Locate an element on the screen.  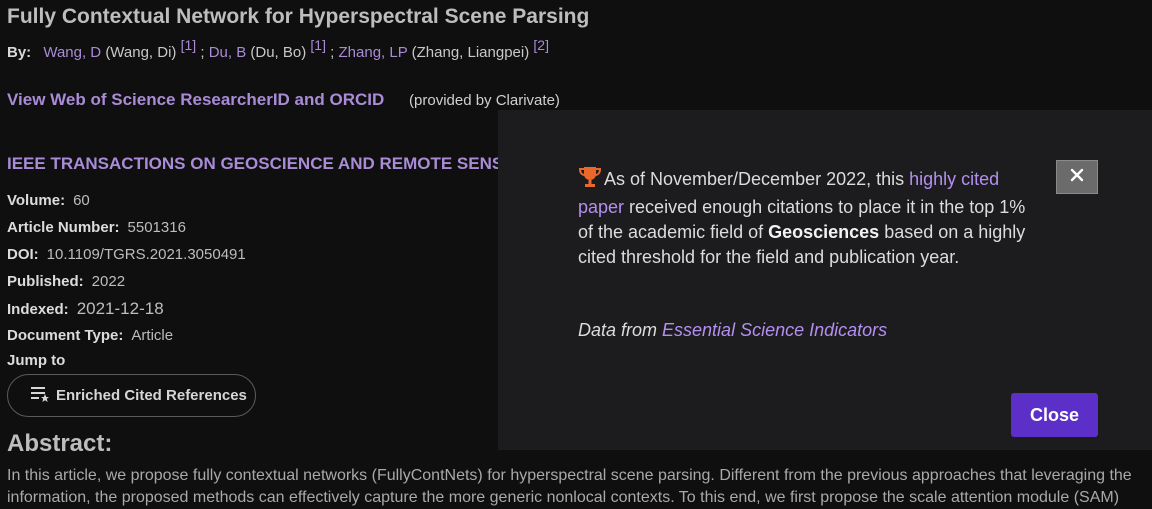
field-indexed: Indexed: 2021-12-18 is located at coordinates (85, 309).